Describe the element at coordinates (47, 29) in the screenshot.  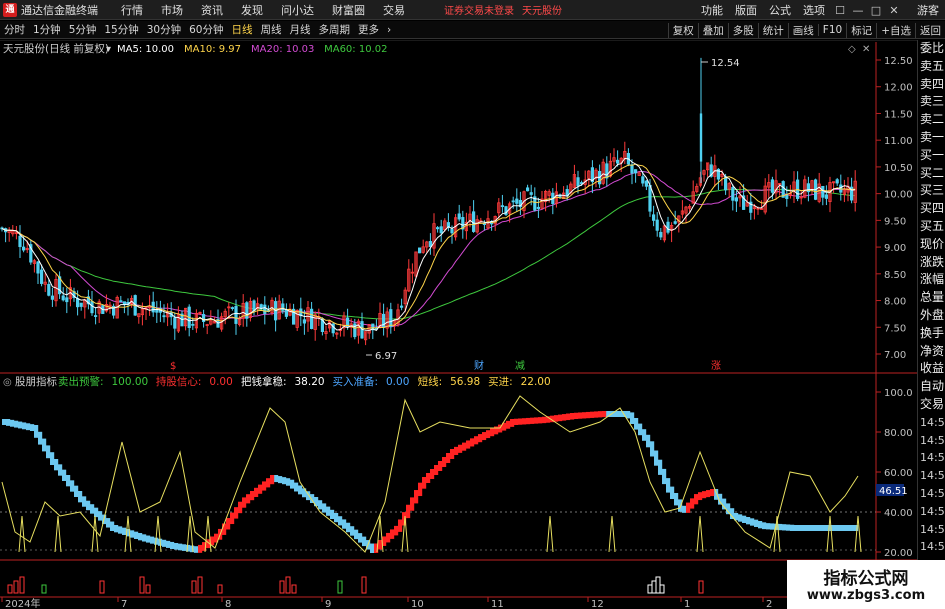
I see `tab-1min: 1分钟` at that location.